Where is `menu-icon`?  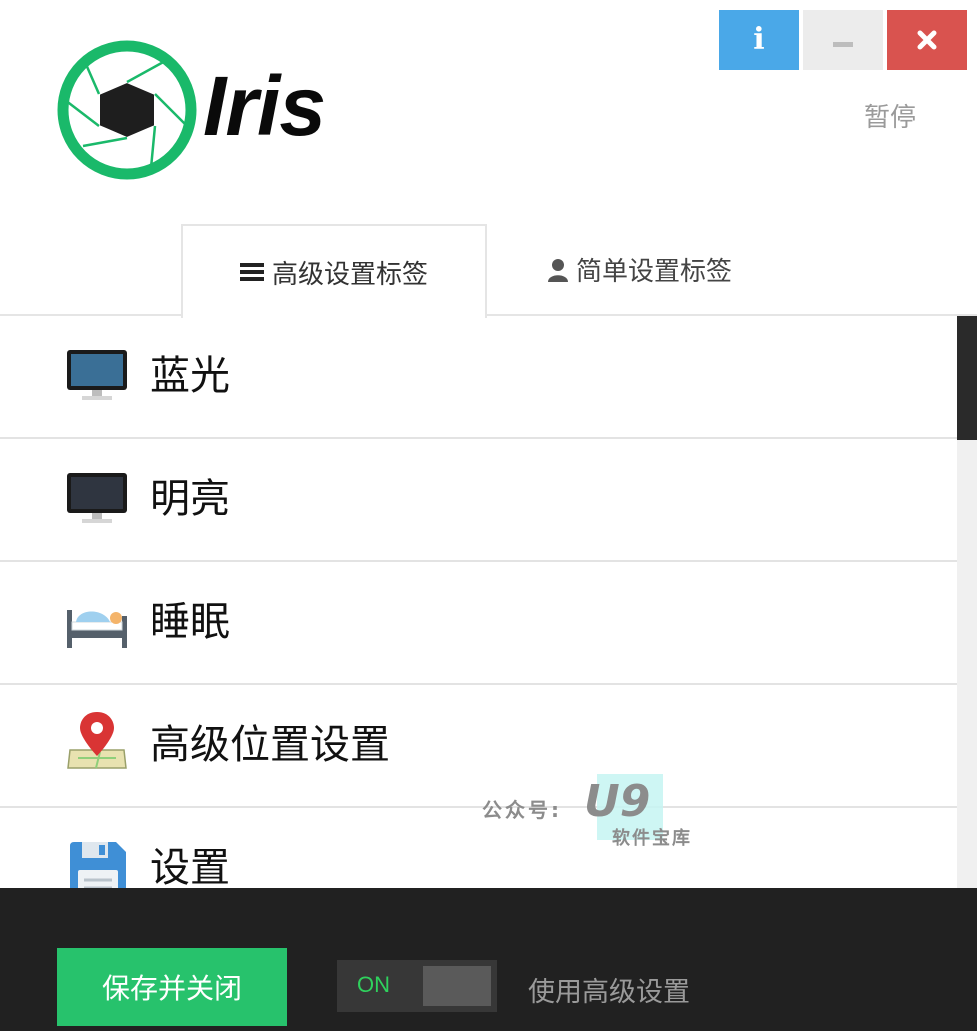 menu-icon is located at coordinates (251, 272).